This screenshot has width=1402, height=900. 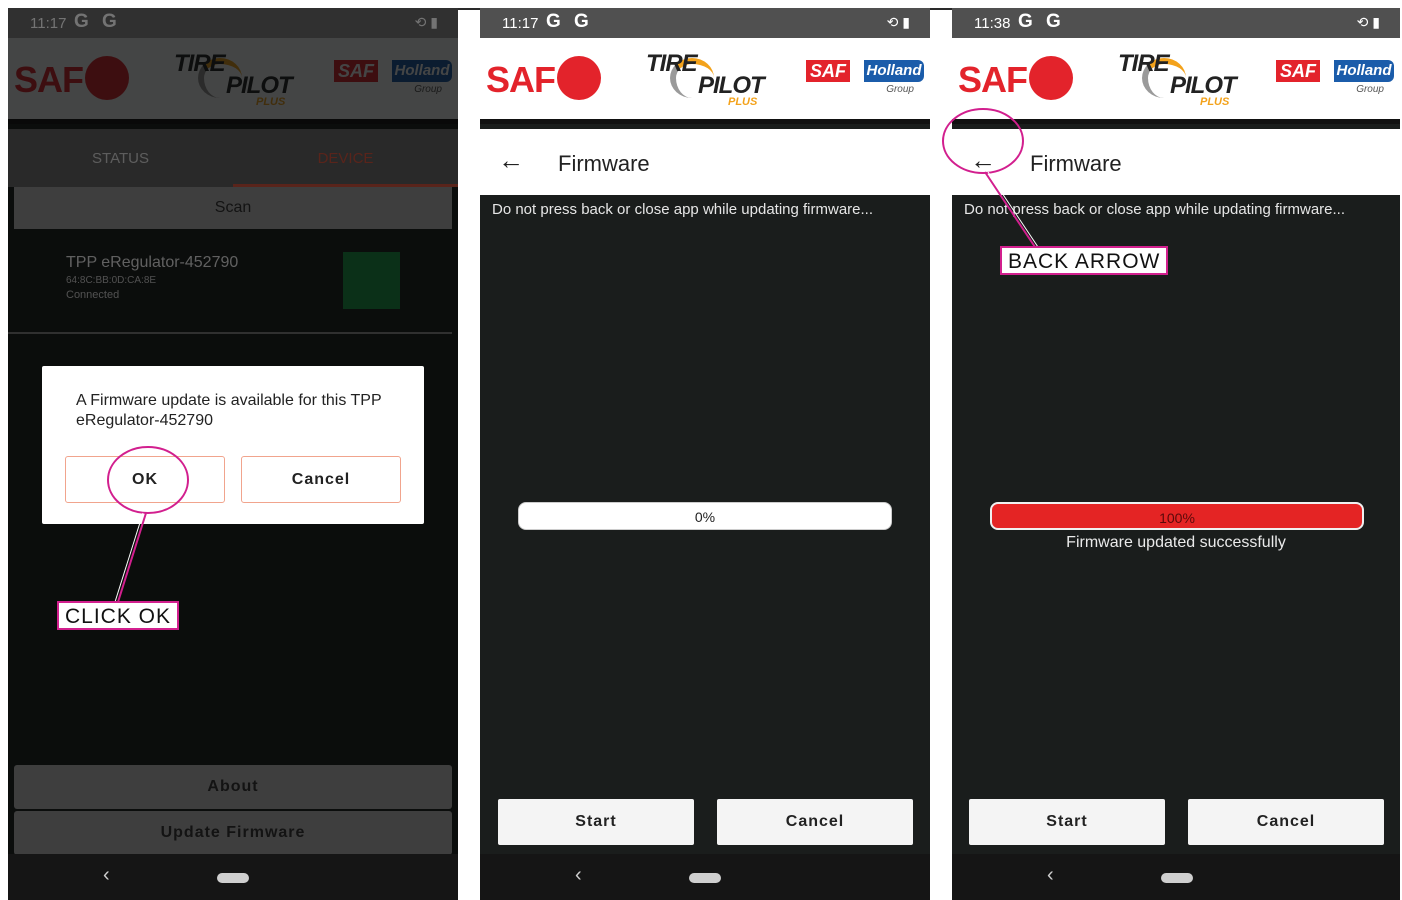 I want to click on ok-button: OK, so click(x=145, y=479).